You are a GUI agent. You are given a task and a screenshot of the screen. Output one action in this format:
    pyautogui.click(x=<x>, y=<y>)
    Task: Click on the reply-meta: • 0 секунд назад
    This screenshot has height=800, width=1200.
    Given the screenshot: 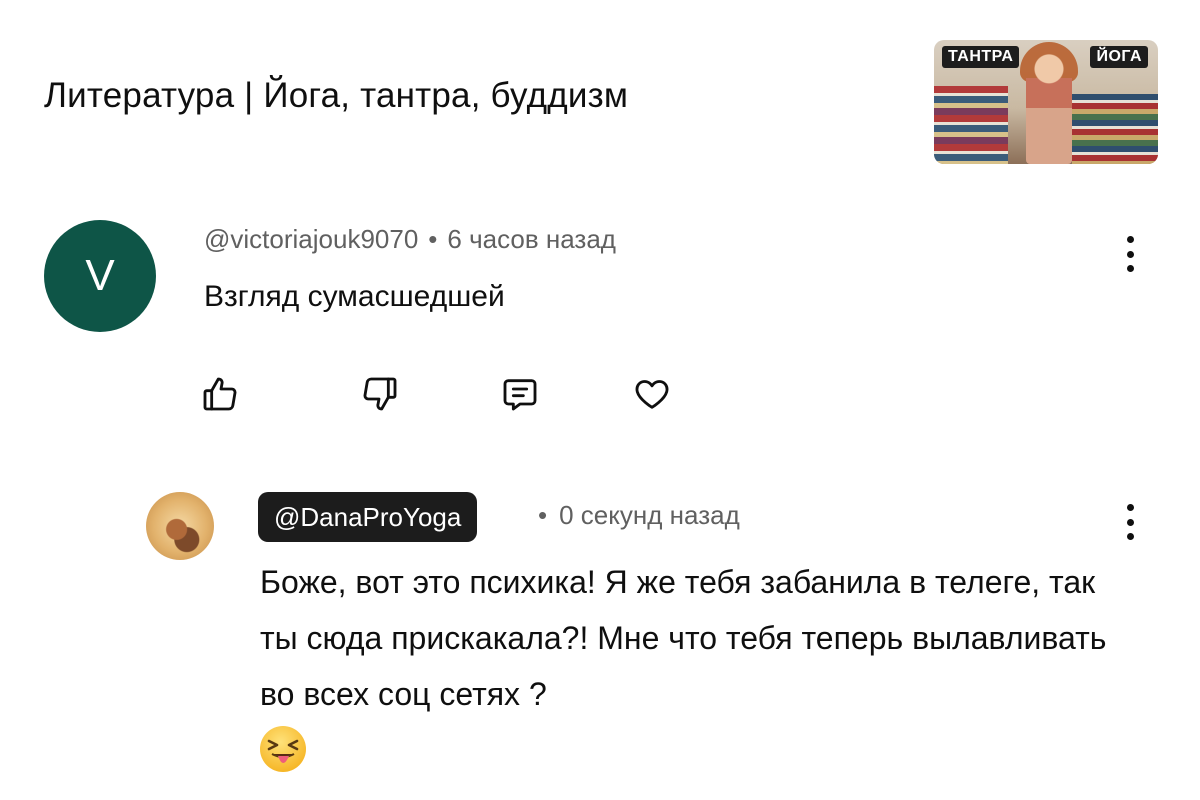 What is the action you would take?
    pyautogui.click(x=639, y=515)
    